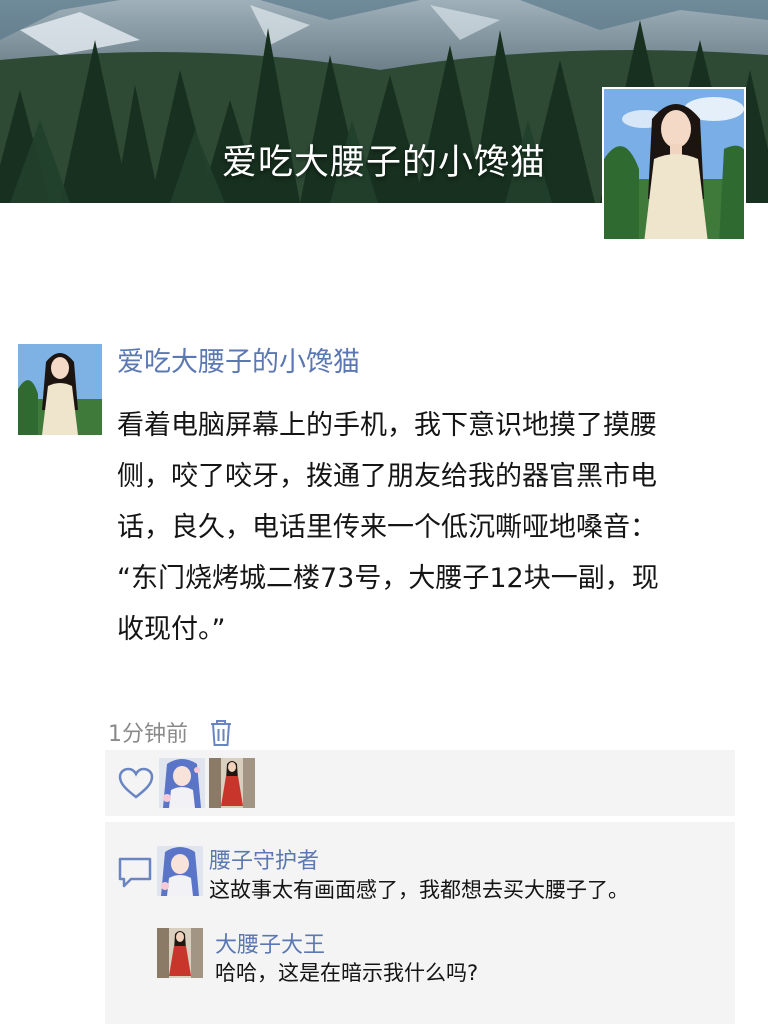 The width and height of the screenshot is (768, 1024). I want to click on post-author-avatar, so click(60, 389).